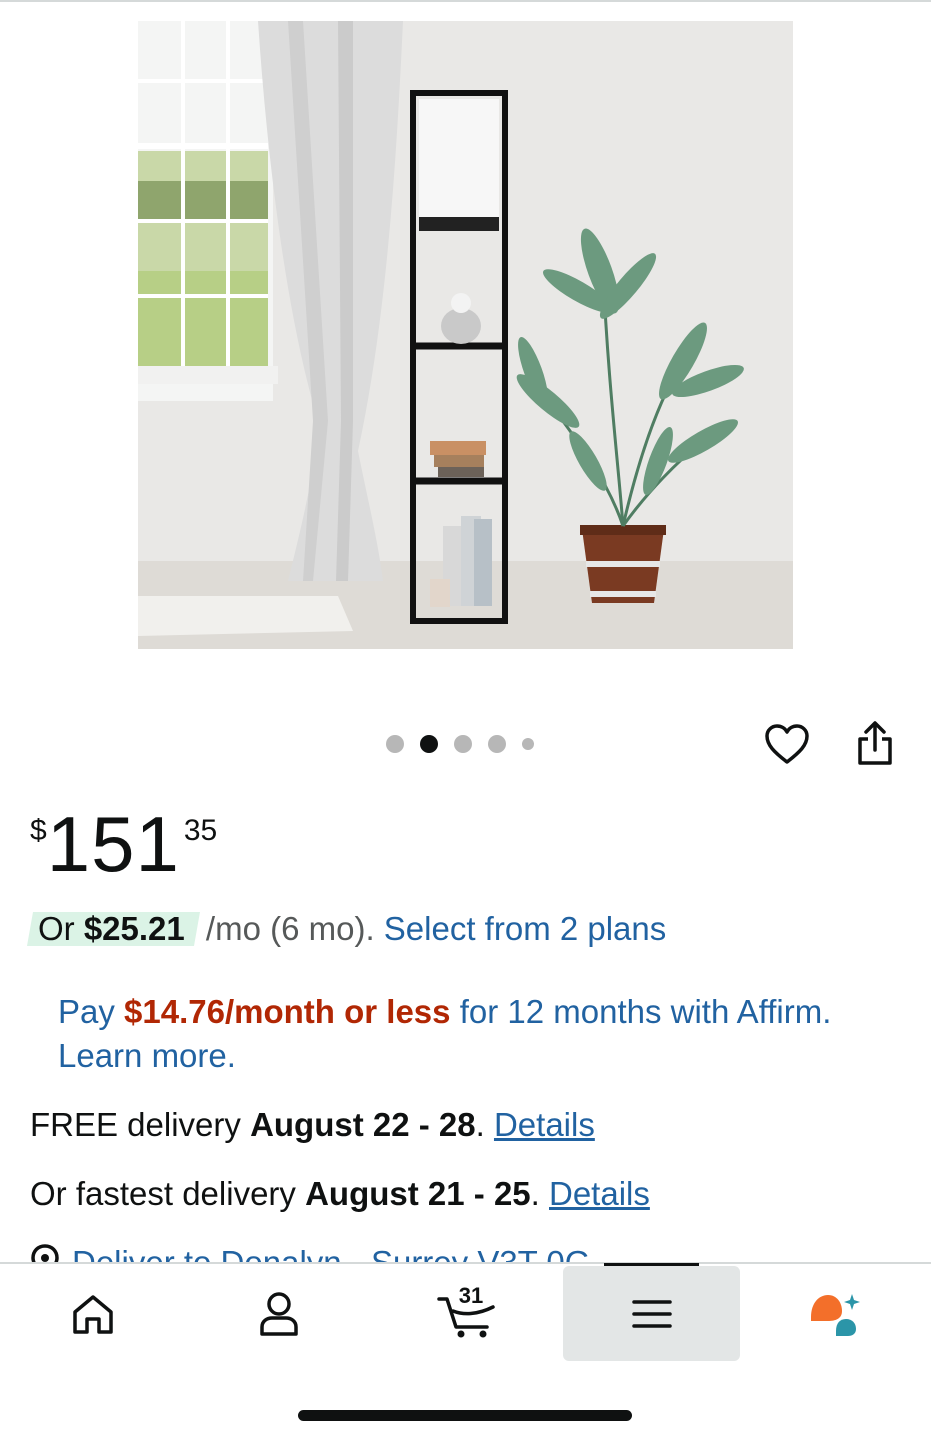 This screenshot has height=1442, width=931. I want to click on nav-cart, so click(468, 1313).